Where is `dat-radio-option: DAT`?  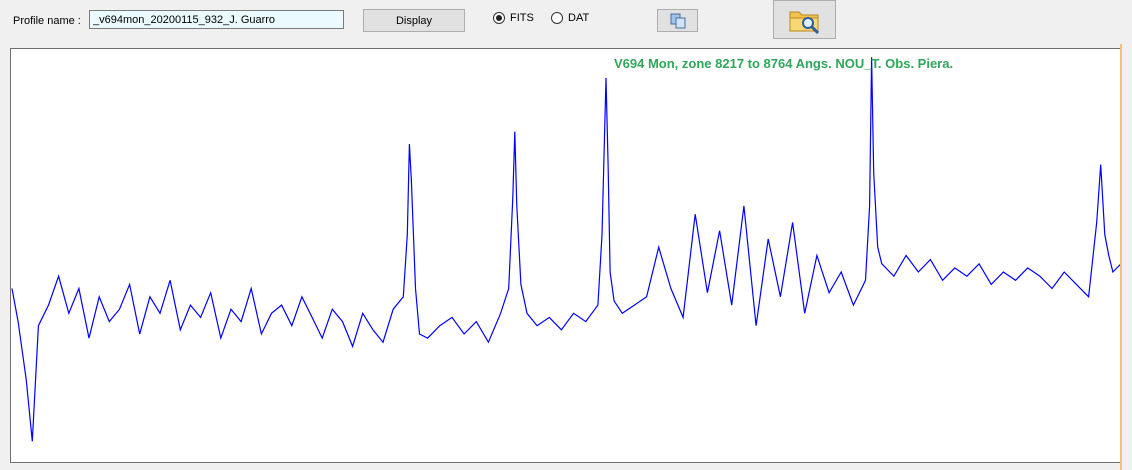
dat-radio-option: DAT is located at coordinates (570, 18).